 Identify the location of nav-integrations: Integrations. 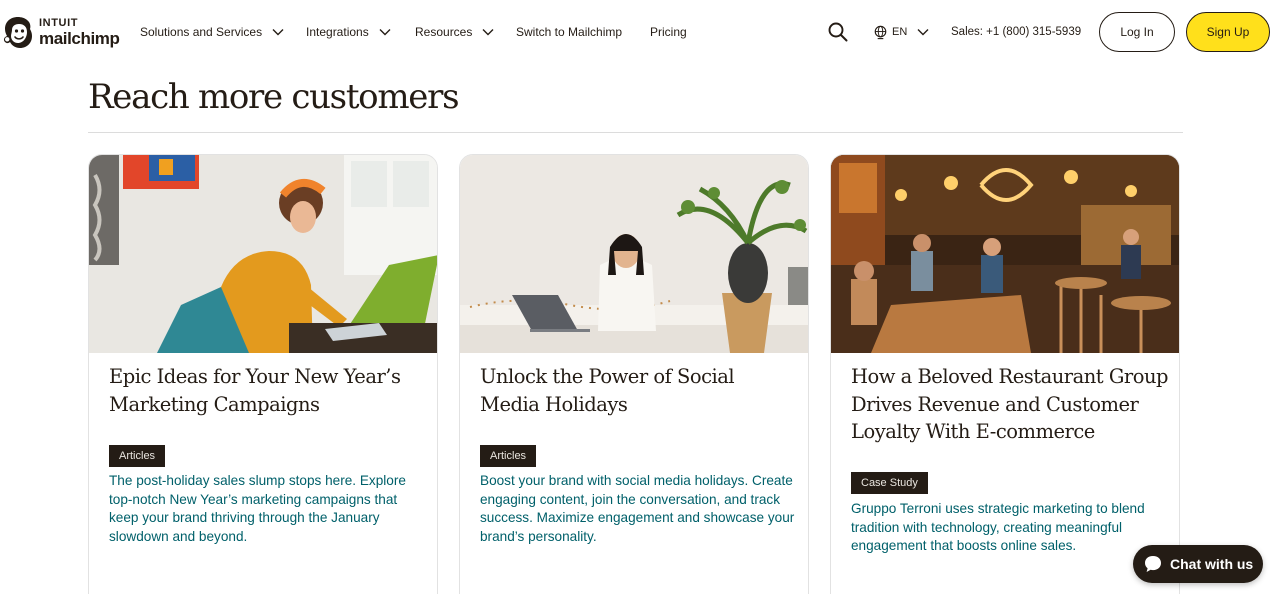
(348, 32).